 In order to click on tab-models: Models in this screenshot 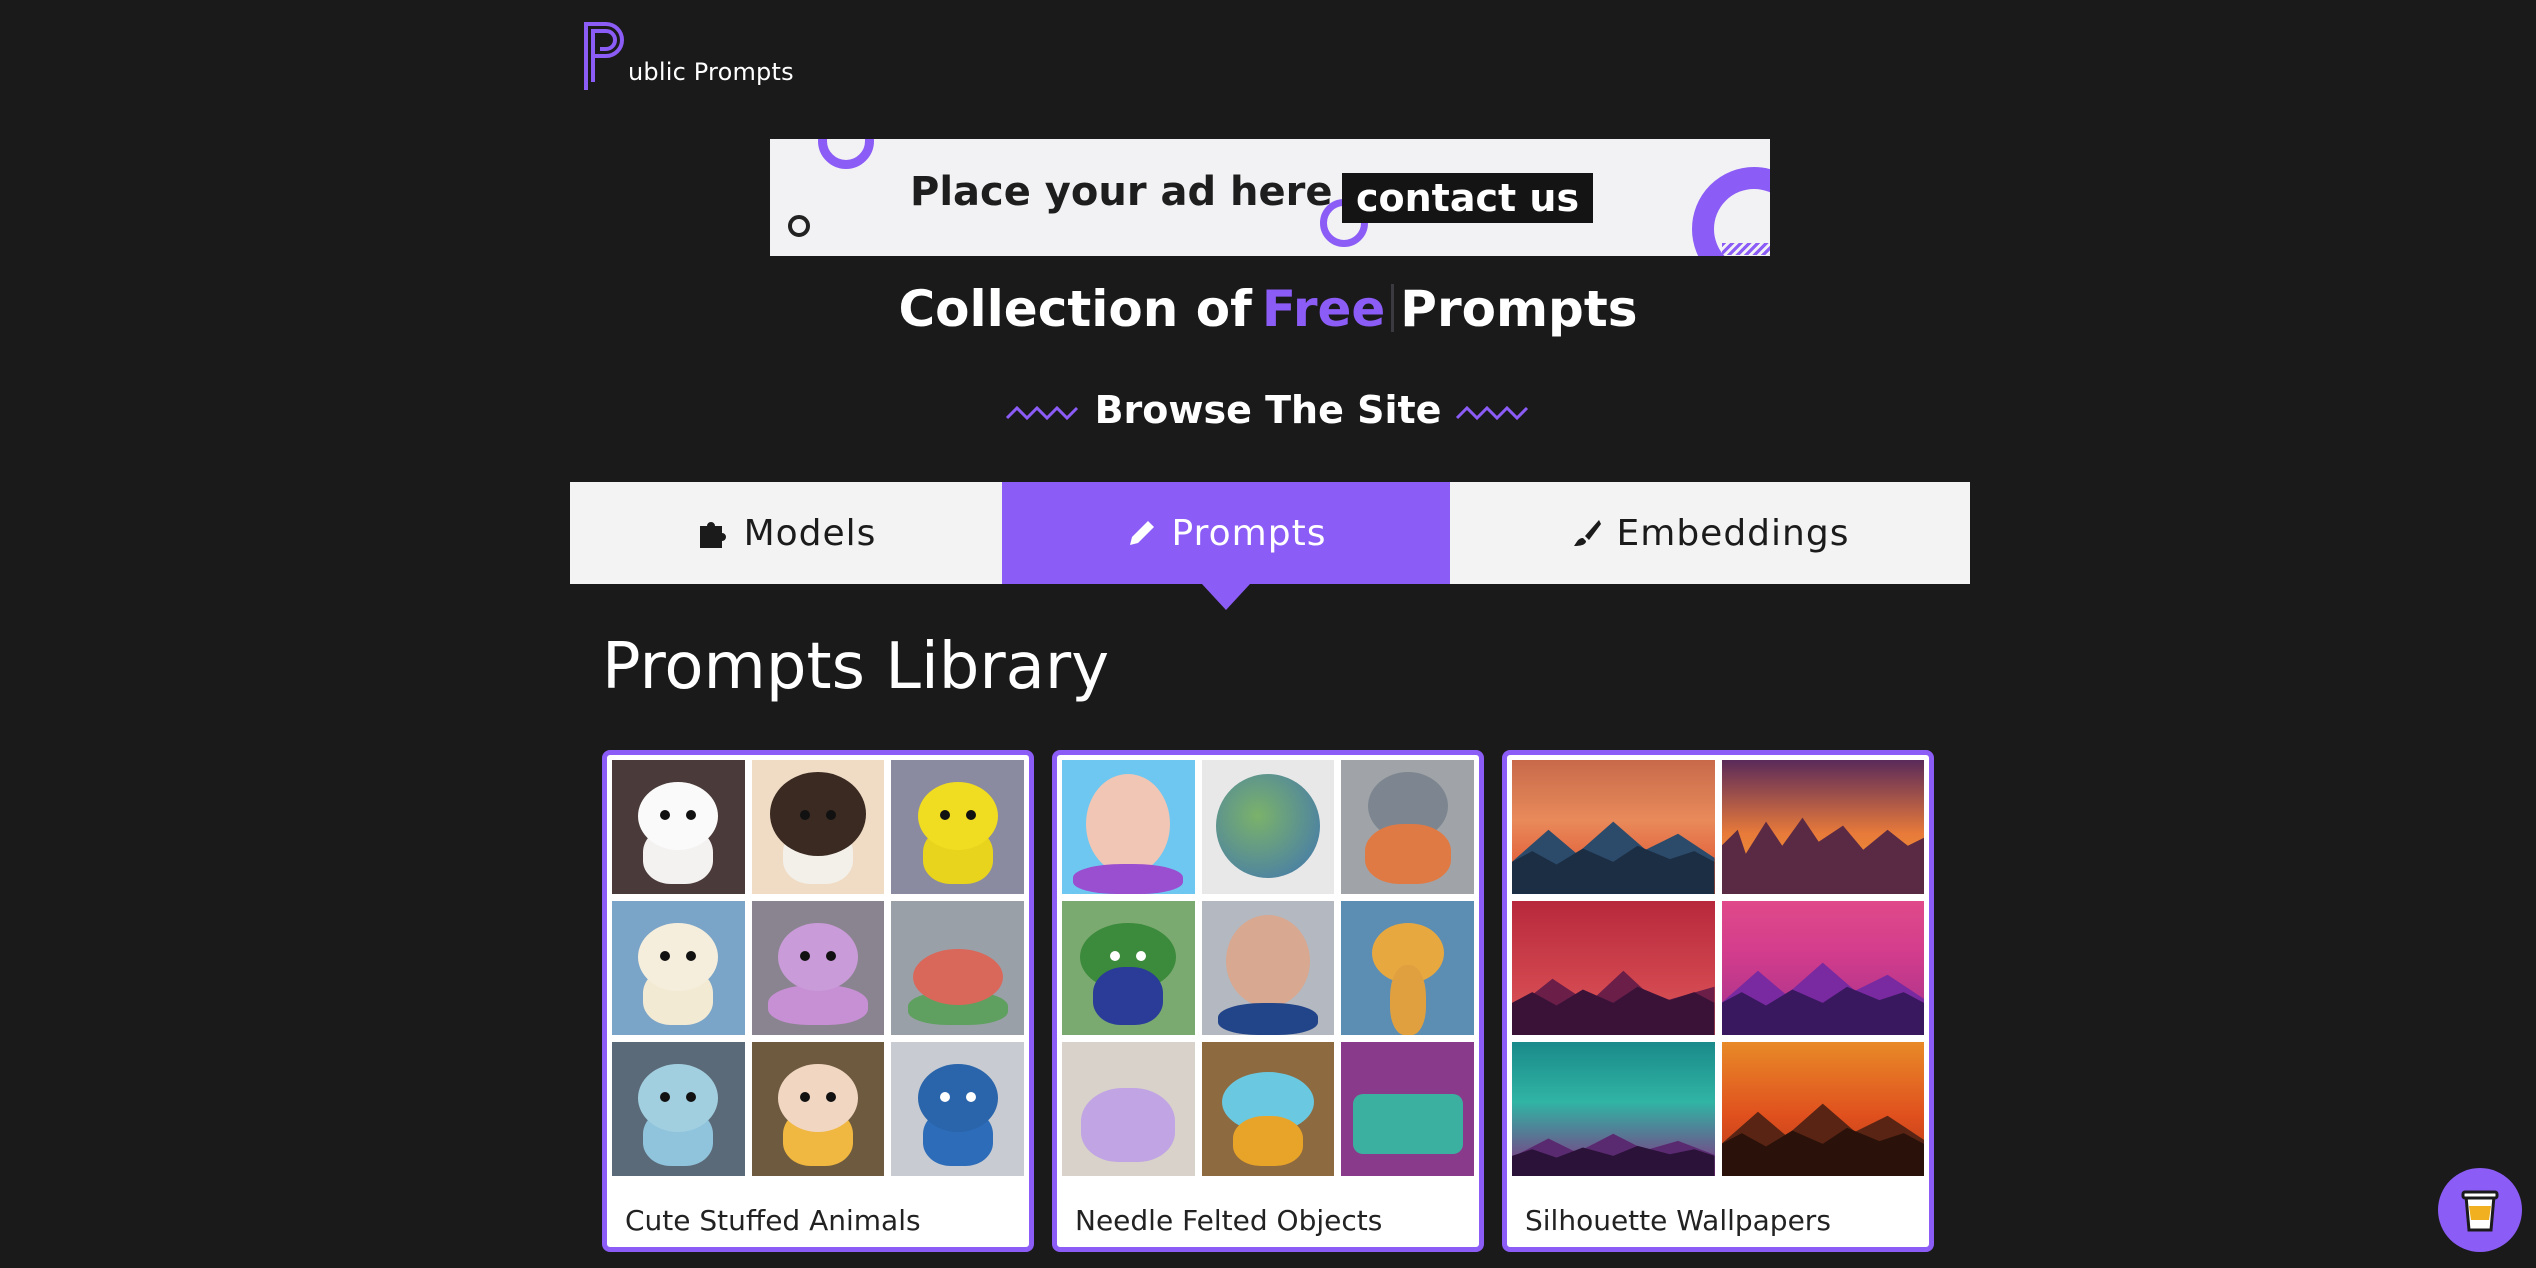, I will do `click(786, 533)`.